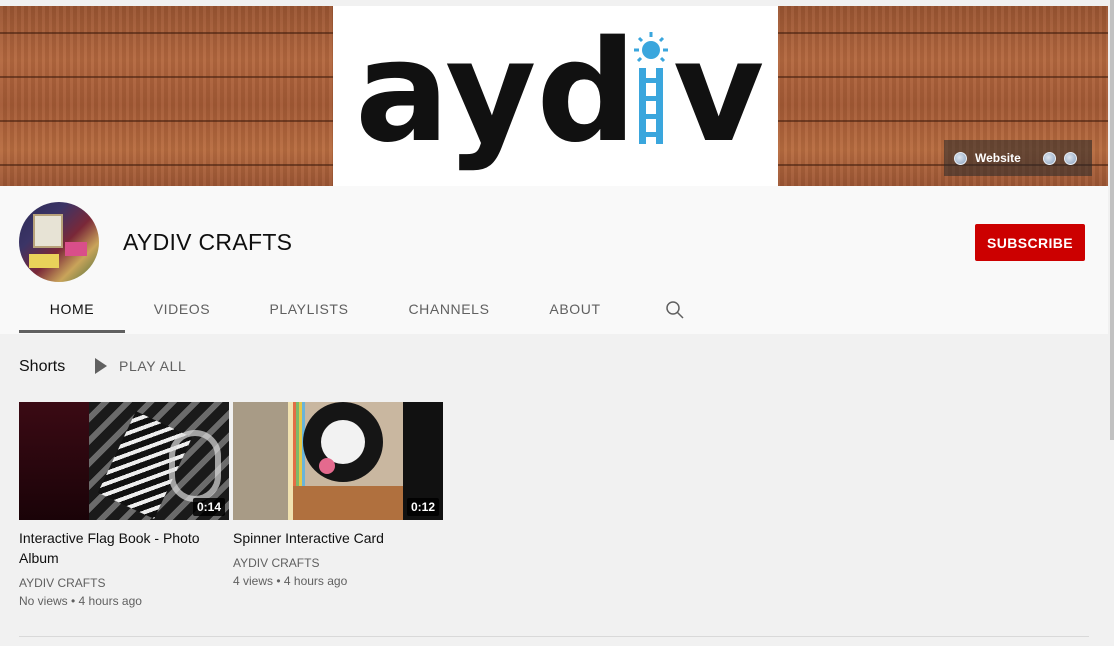  What do you see at coordinates (182, 309) in the screenshot?
I see `tab-videos: VIDEOS` at bounding box center [182, 309].